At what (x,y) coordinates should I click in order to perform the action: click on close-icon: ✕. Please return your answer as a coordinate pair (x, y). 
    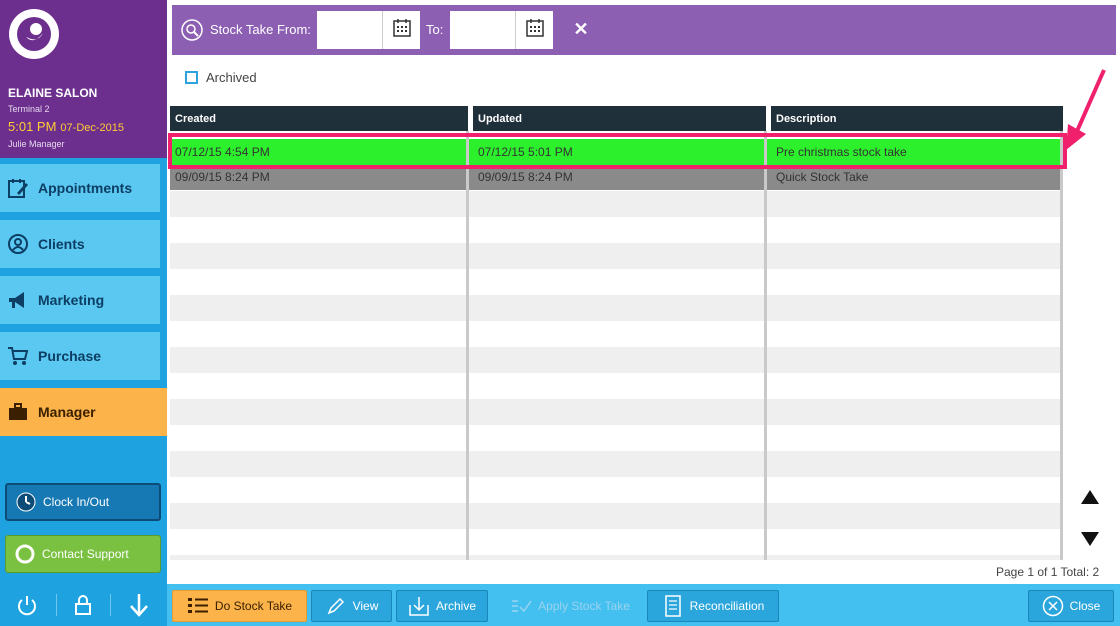
    Looking at the image, I should click on (581, 29).